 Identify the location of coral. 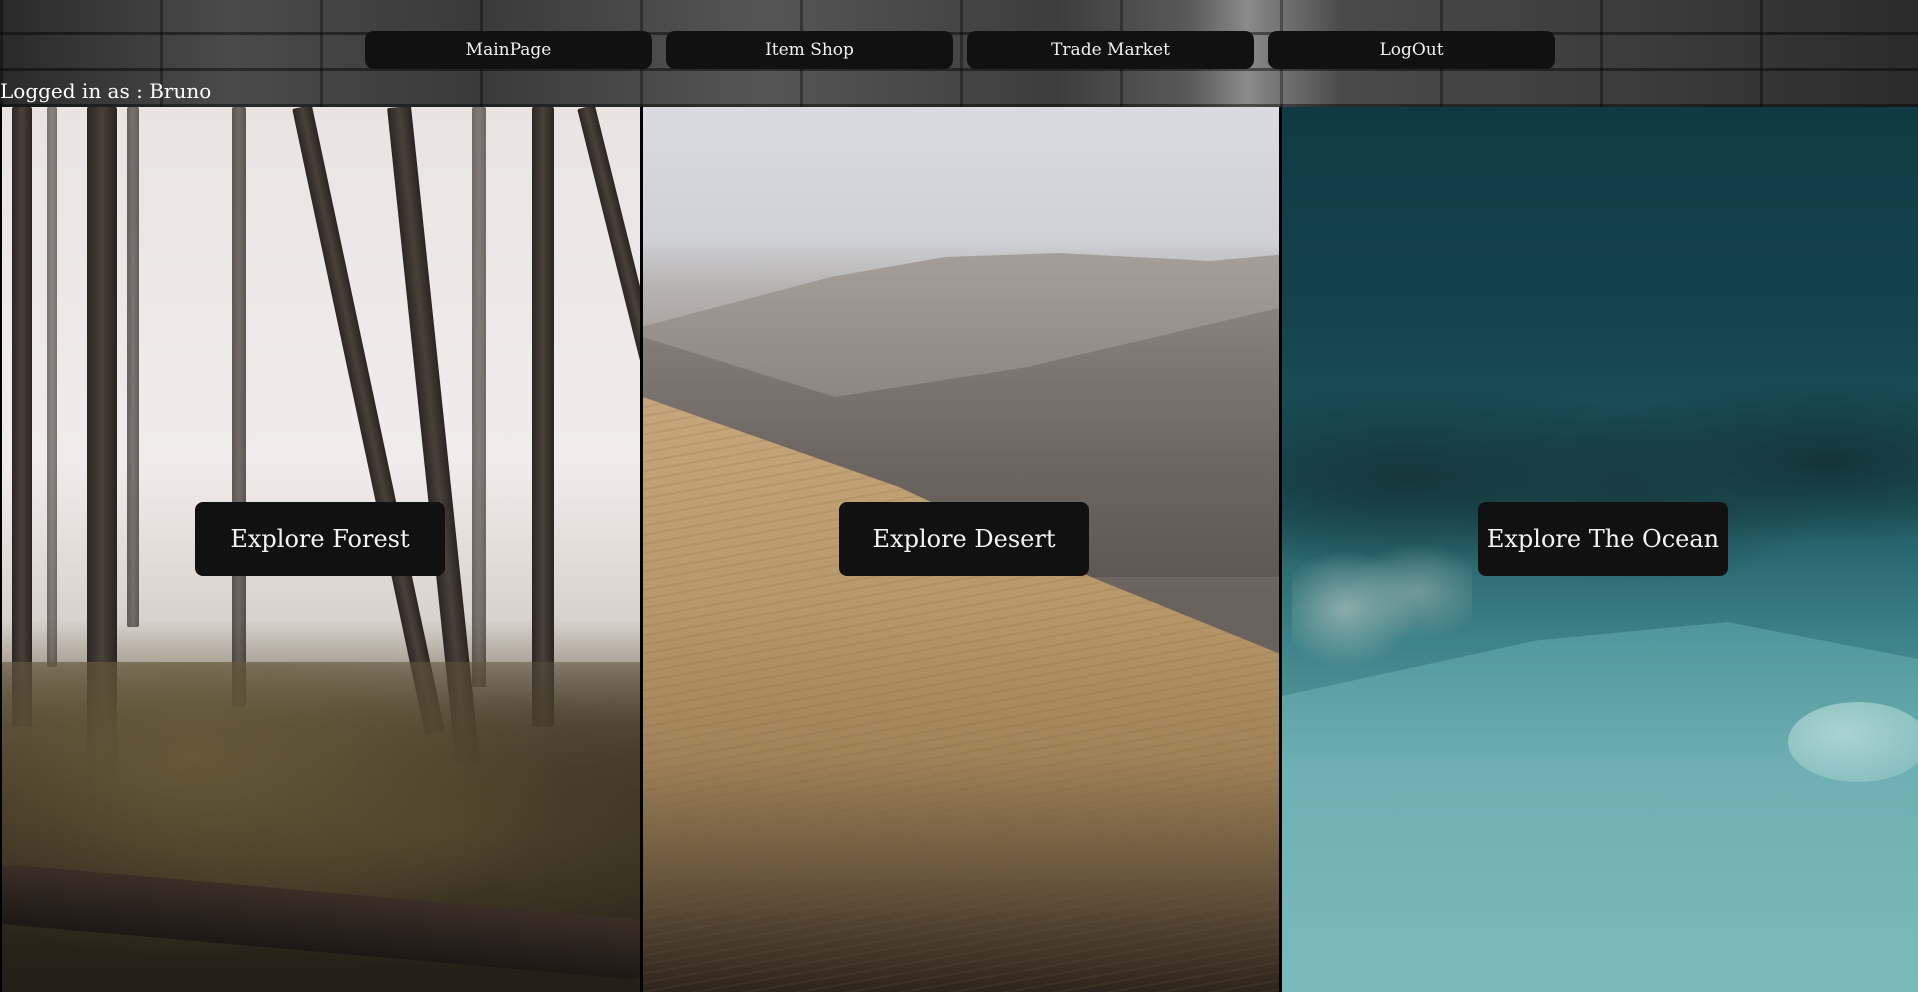
(1382, 592).